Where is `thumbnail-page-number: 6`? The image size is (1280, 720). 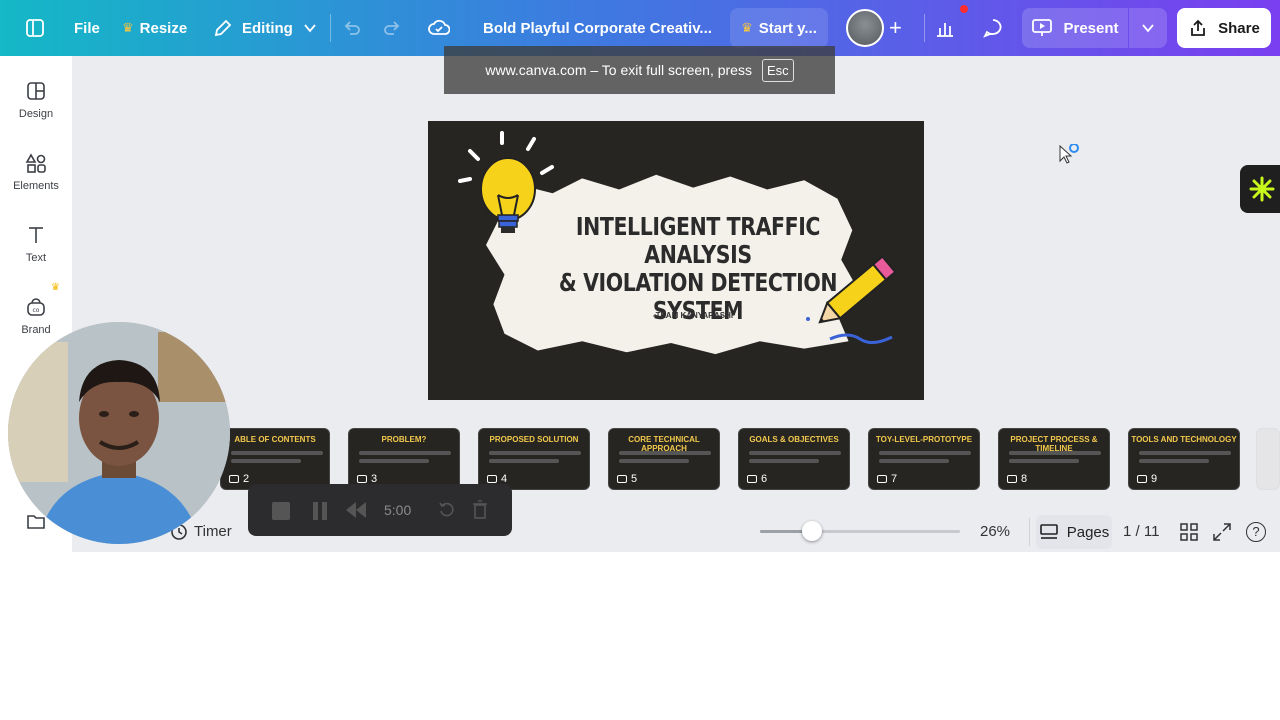
thumbnail-page-number: 6 is located at coordinates (757, 479).